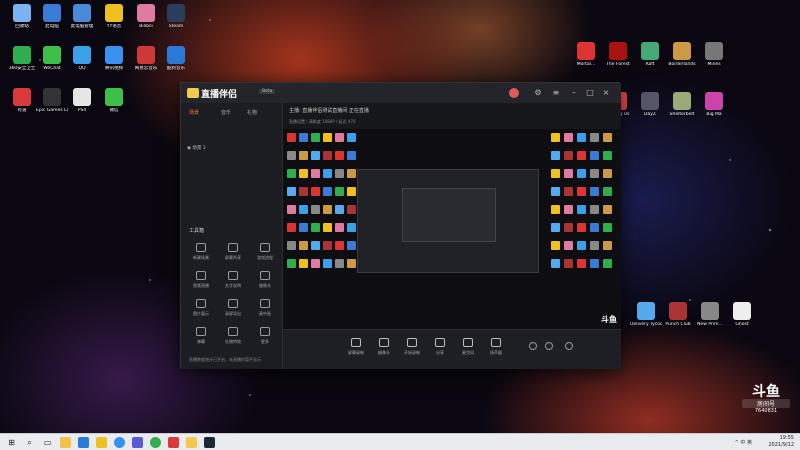 The width and height of the screenshot is (800, 450). I want to click on control-button: 开始录制, so click(412, 347).